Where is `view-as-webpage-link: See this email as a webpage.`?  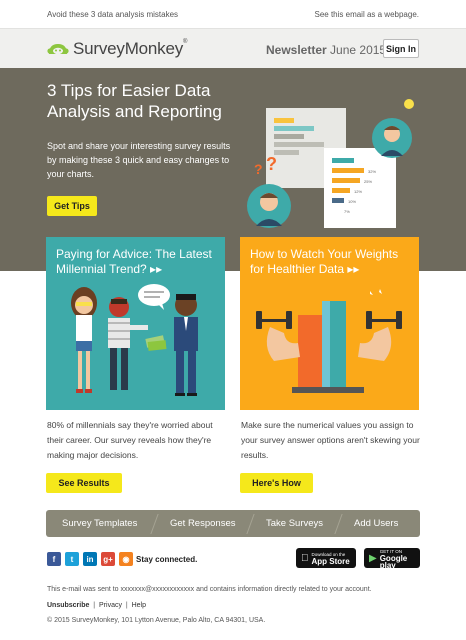
view-as-webpage-link: See this email as a webpage. is located at coordinates (366, 14).